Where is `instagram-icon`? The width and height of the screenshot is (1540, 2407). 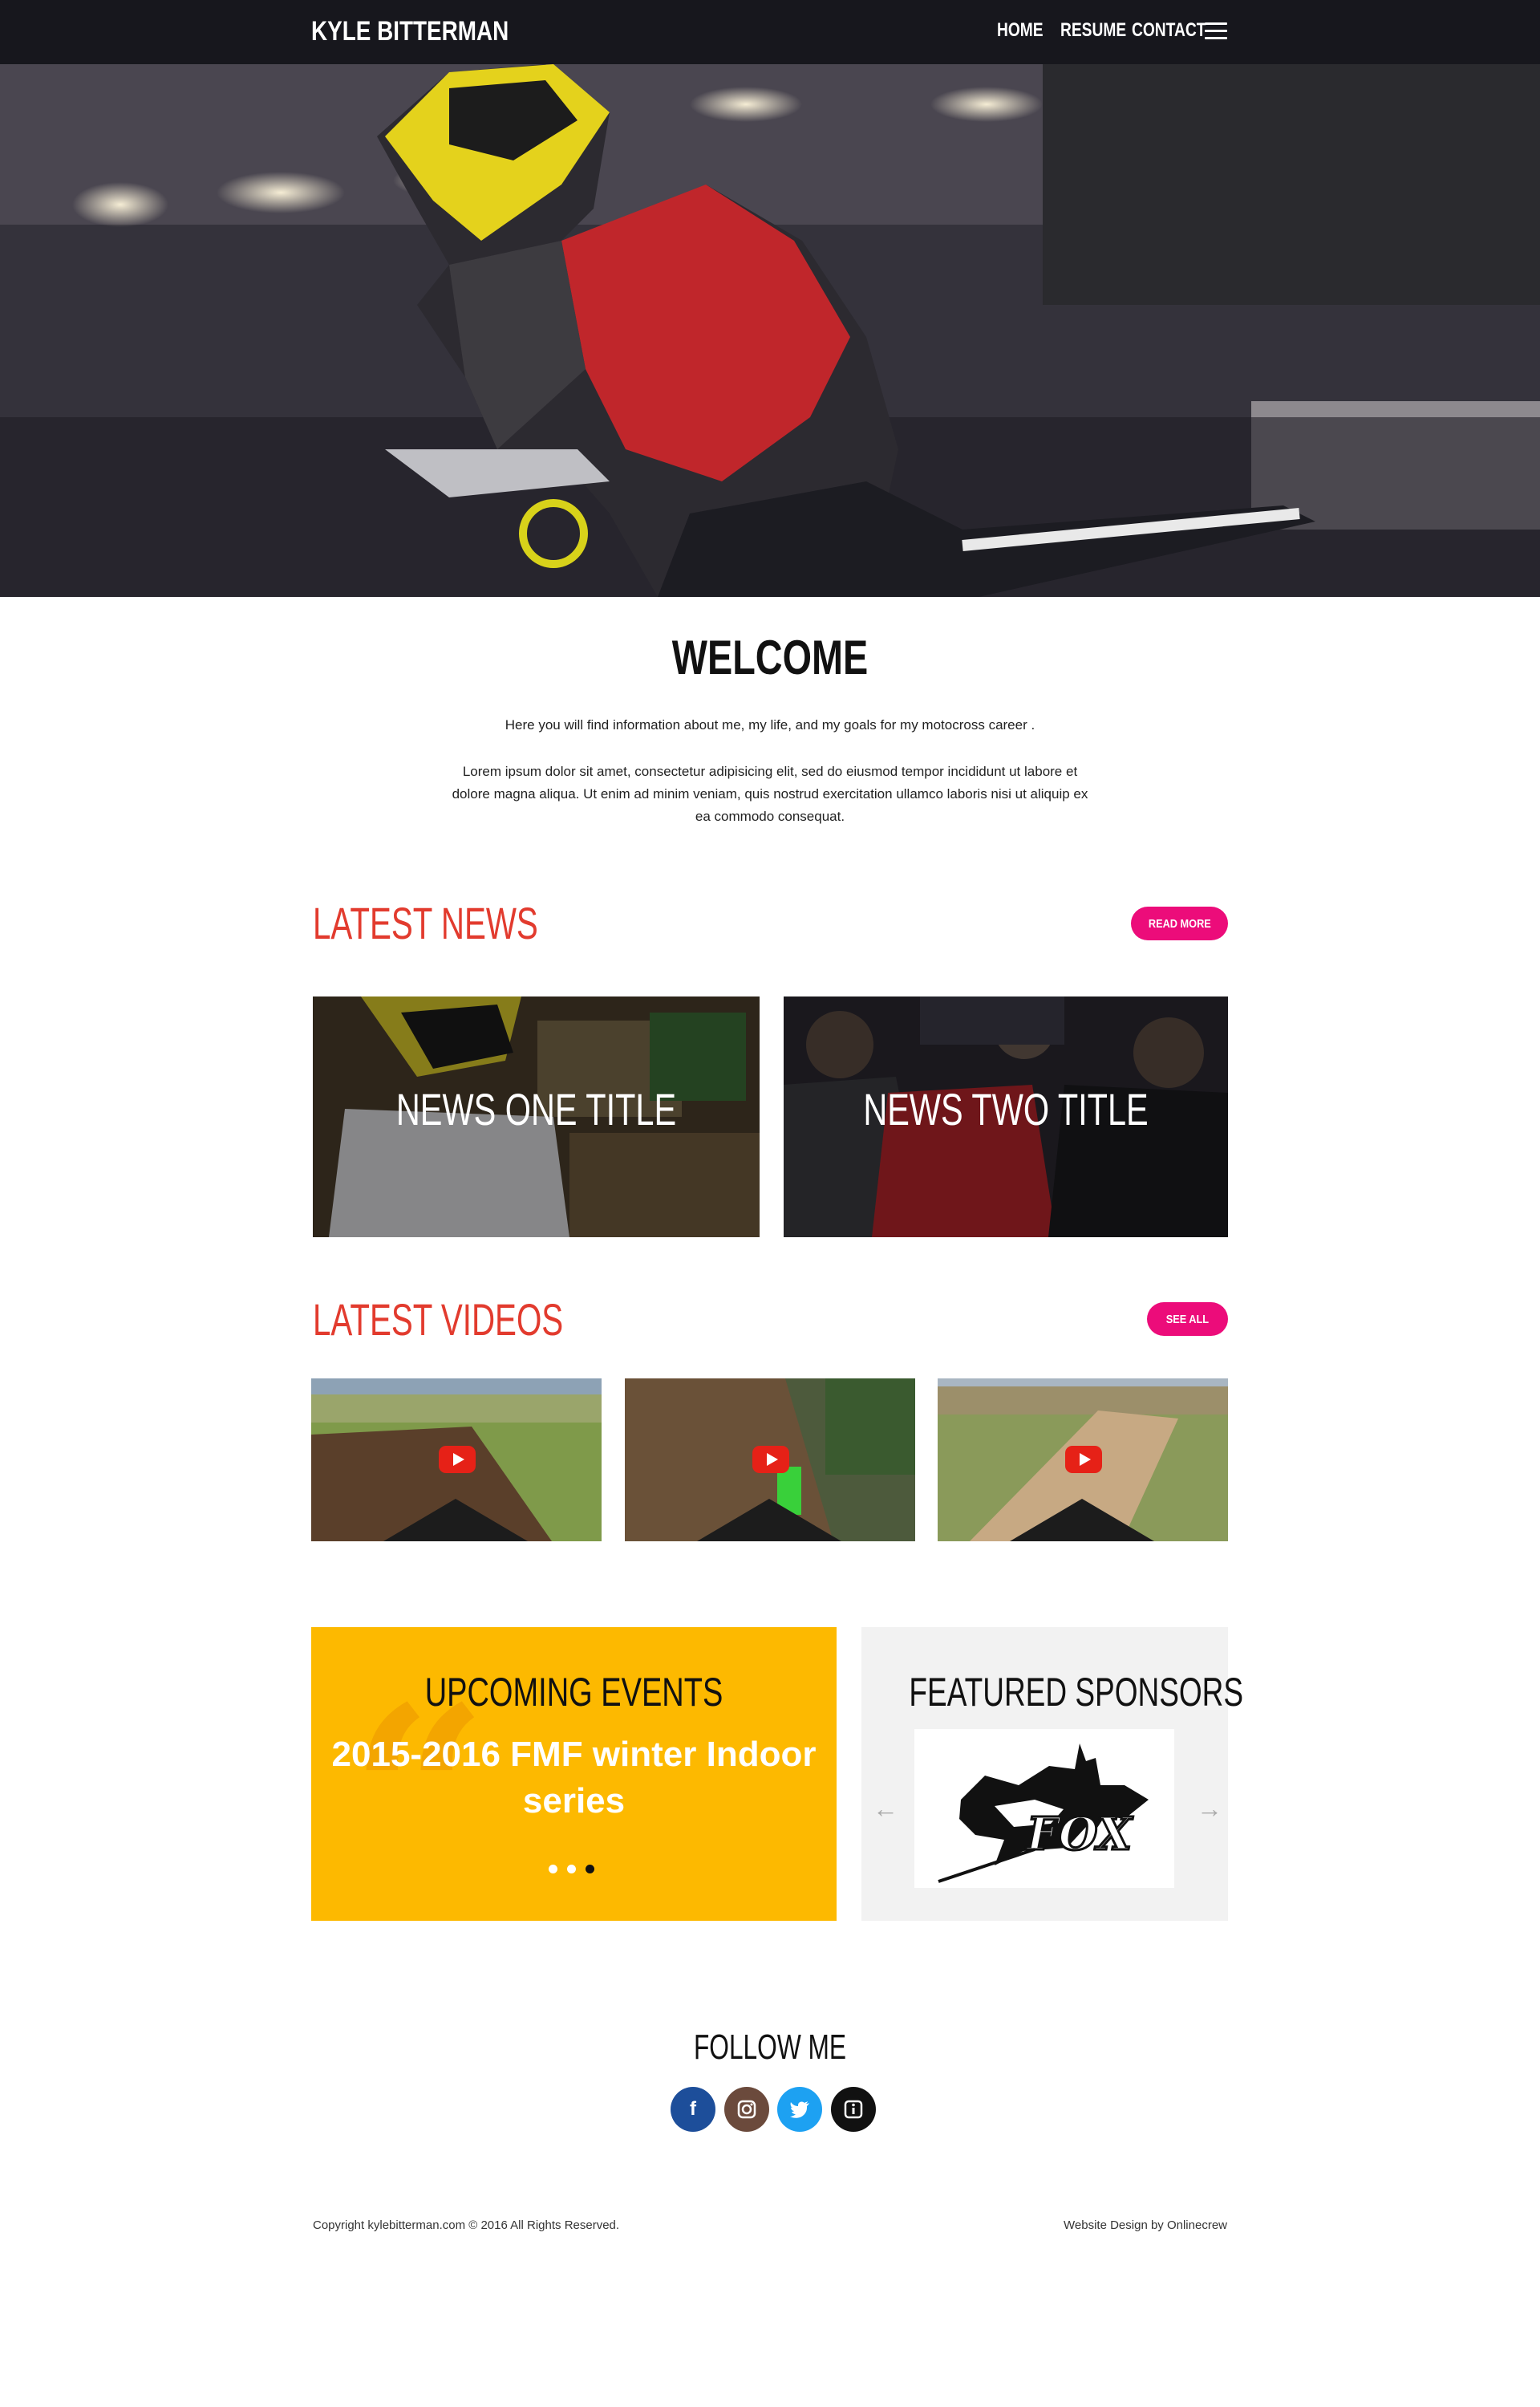
instagram-icon is located at coordinates (746, 2110).